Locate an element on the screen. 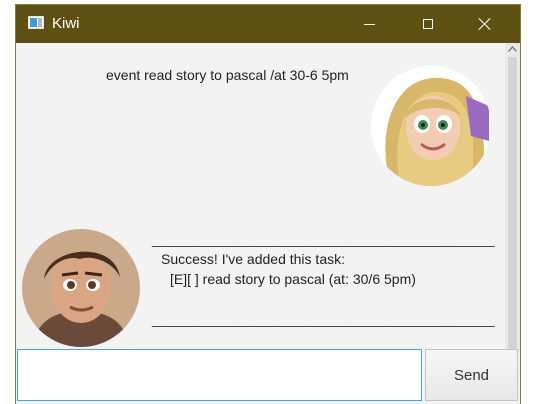 The height and width of the screenshot is (404, 539). vertical-scrollbar is located at coordinates (512, 197).